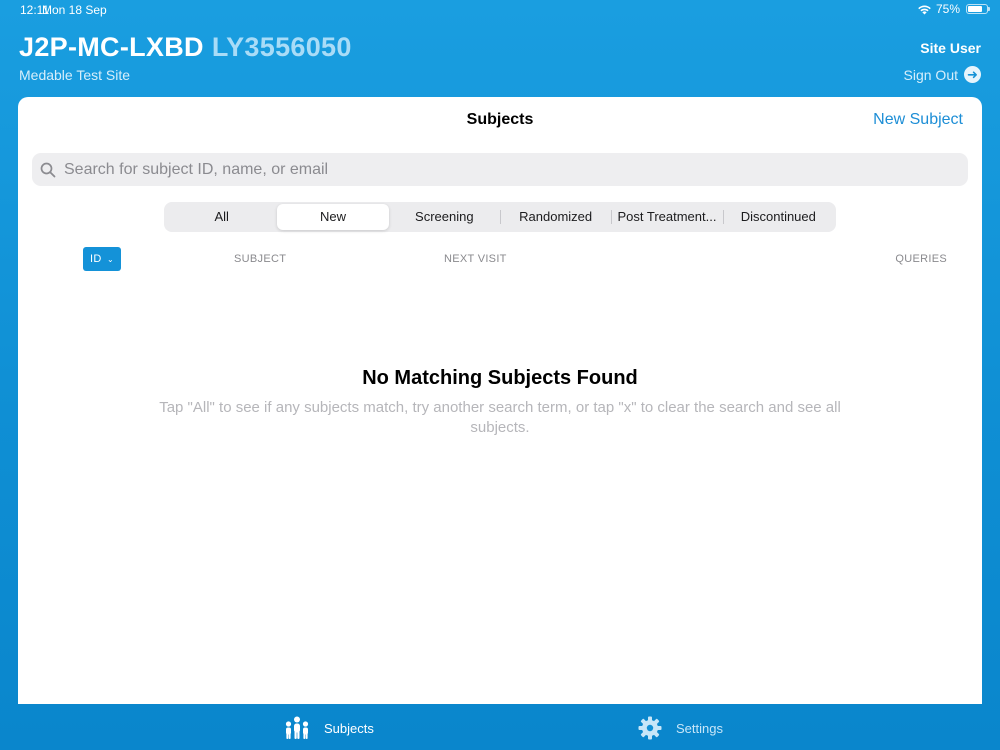  Describe the element at coordinates (260, 259) in the screenshot. I see `column-subject: SUBJECT` at that location.